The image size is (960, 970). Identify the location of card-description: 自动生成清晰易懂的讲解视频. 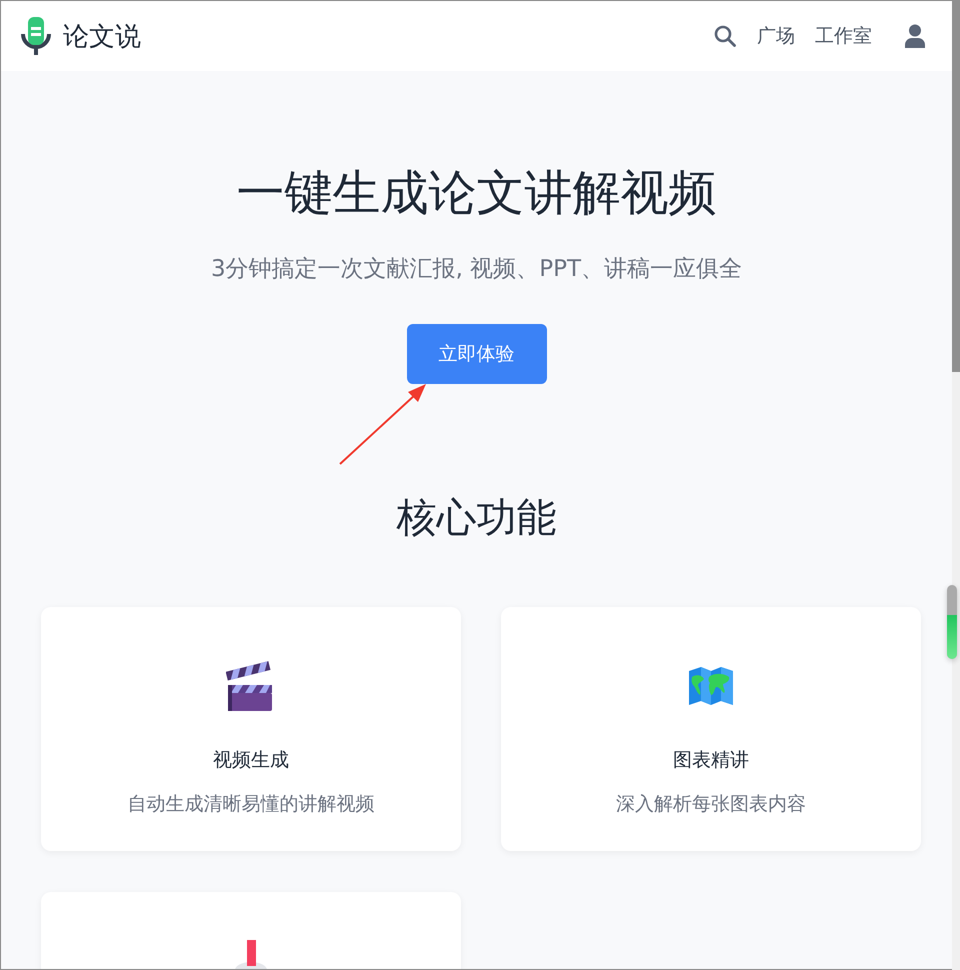
(251, 804).